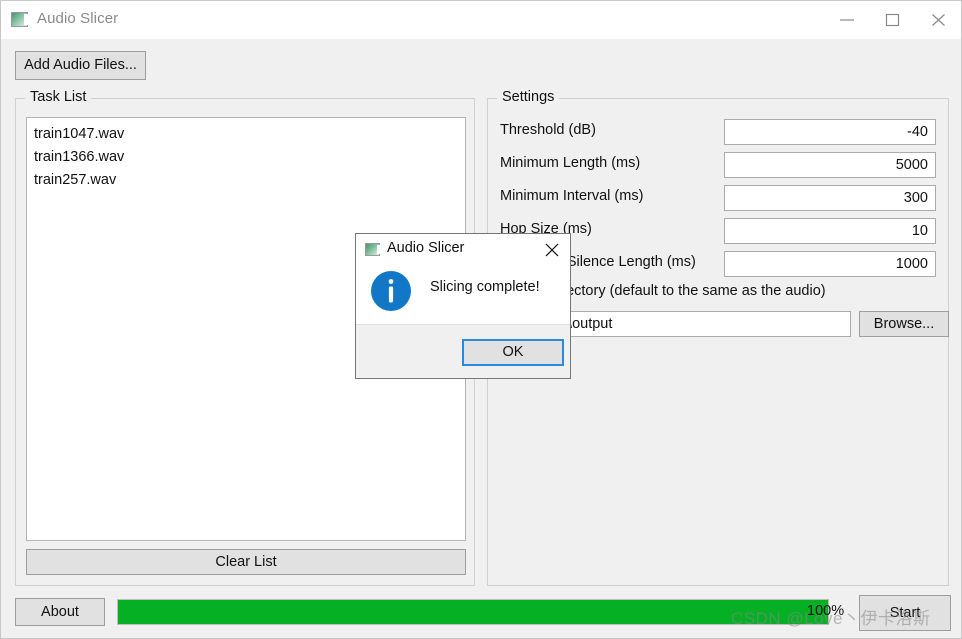  What do you see at coordinates (60, 612) in the screenshot?
I see `about-button: About` at bounding box center [60, 612].